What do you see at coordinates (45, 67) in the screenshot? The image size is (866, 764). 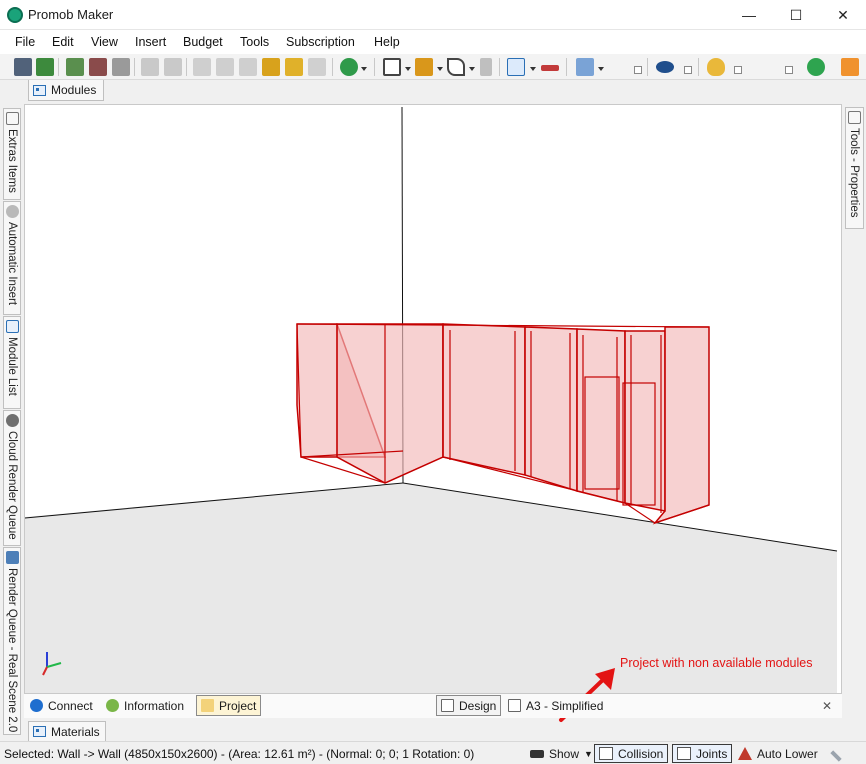 I see `export-icon` at bounding box center [45, 67].